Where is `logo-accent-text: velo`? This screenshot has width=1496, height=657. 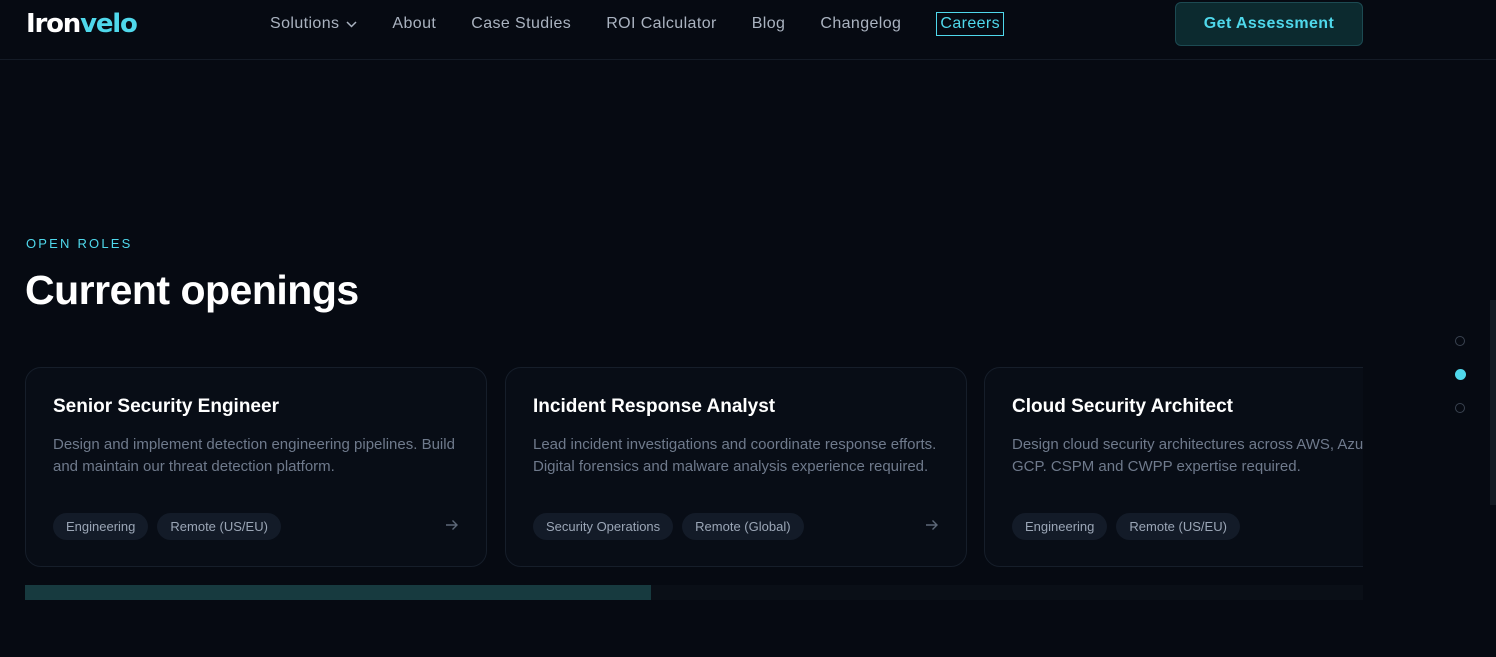
logo-accent-text: velo is located at coordinates (109, 24).